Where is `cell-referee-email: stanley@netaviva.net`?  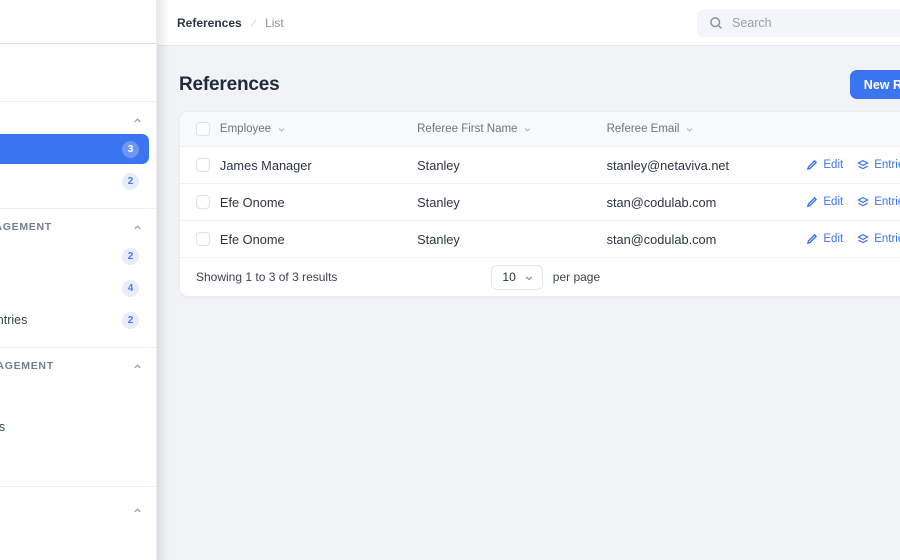
cell-referee-email: stanley@netaviva.net is located at coordinates (706, 165).